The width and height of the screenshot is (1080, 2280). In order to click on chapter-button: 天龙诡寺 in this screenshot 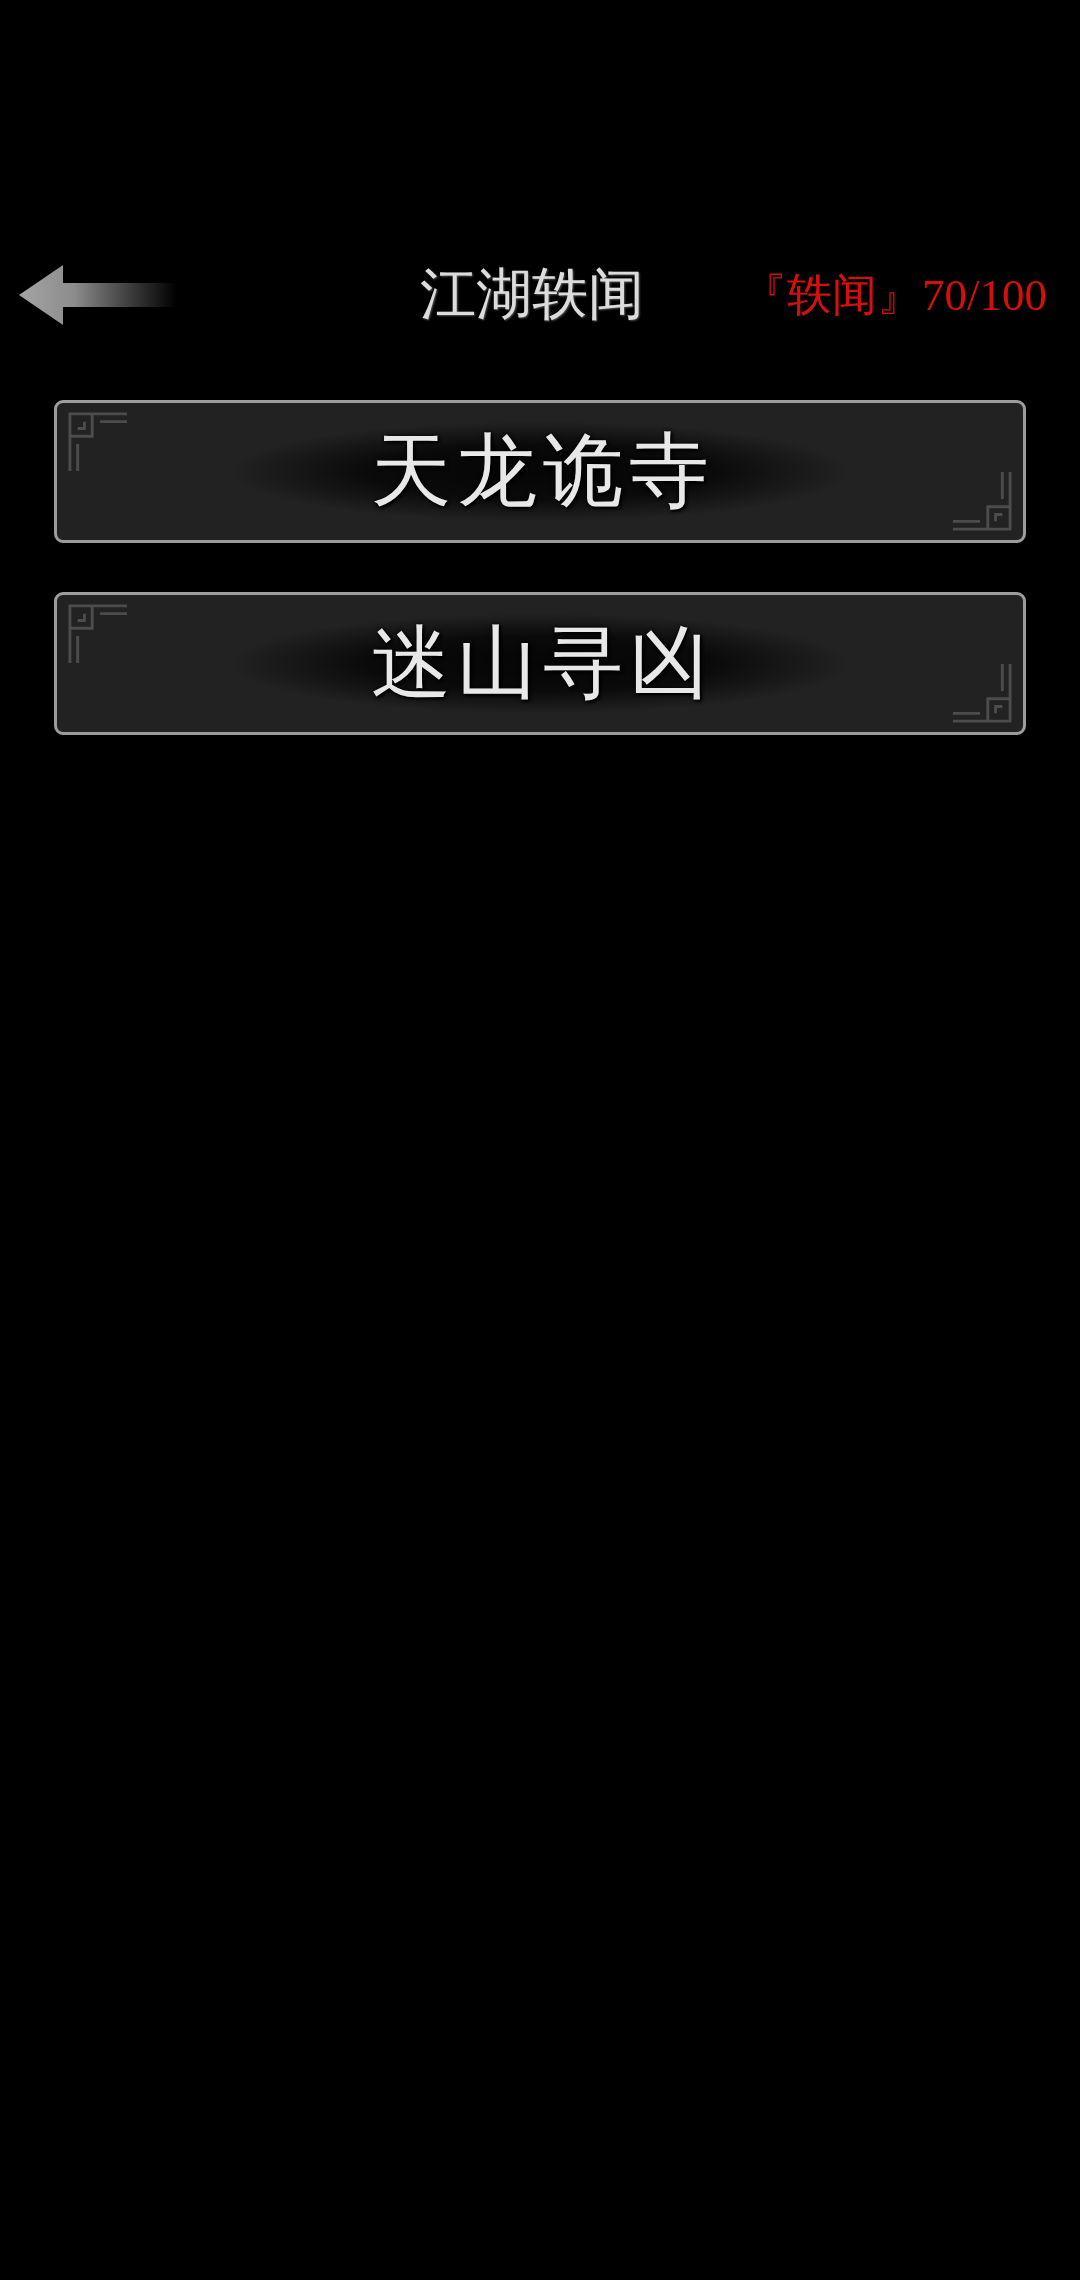, I will do `click(540, 471)`.